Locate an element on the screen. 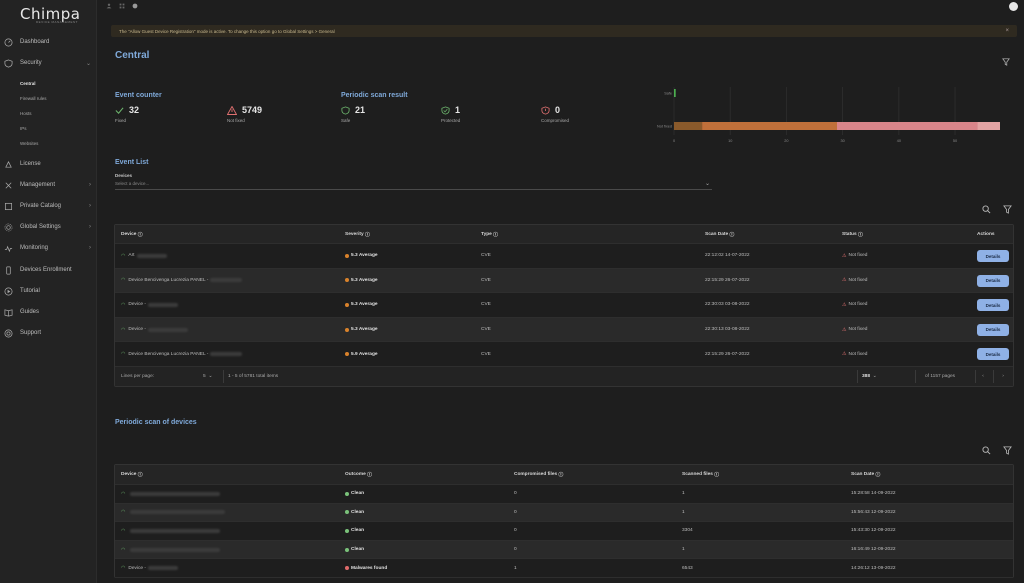 Image resolution: width=1024 pixels, height=583 pixels. sidebar-item-license: License is located at coordinates (48, 164).